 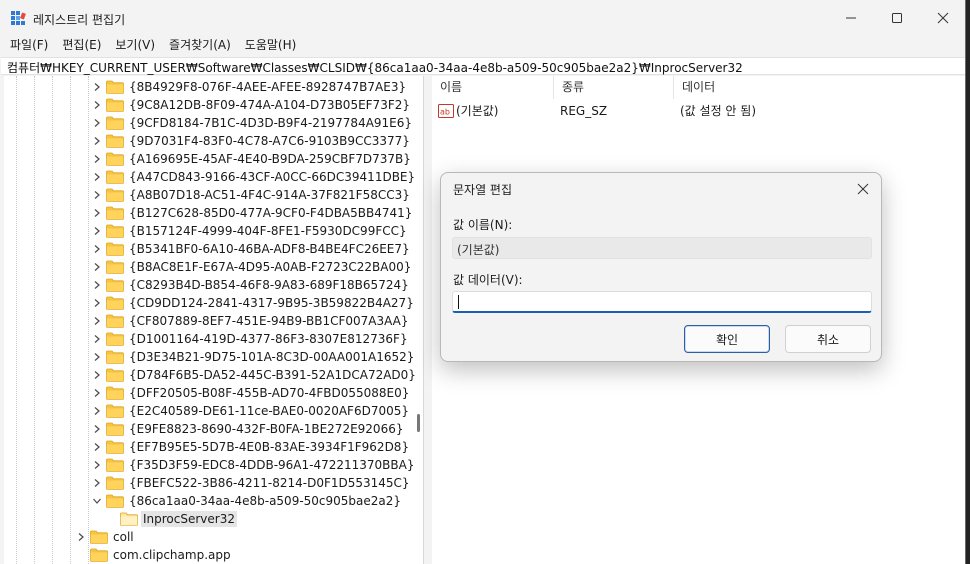 I want to click on tree-item-label: {A47CD843-9166-43CF-A0CC-66DC39411DBE}, so click(x=272, y=177).